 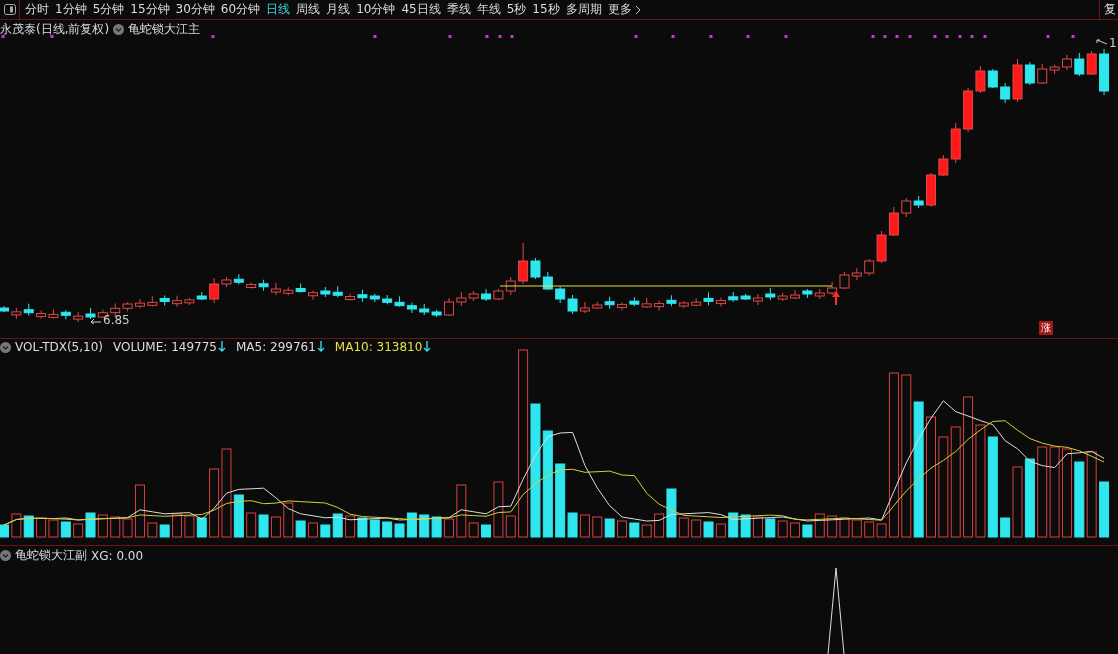 What do you see at coordinates (275, 347) in the screenshot?
I see `indicator-value: MA5: 299761` at bounding box center [275, 347].